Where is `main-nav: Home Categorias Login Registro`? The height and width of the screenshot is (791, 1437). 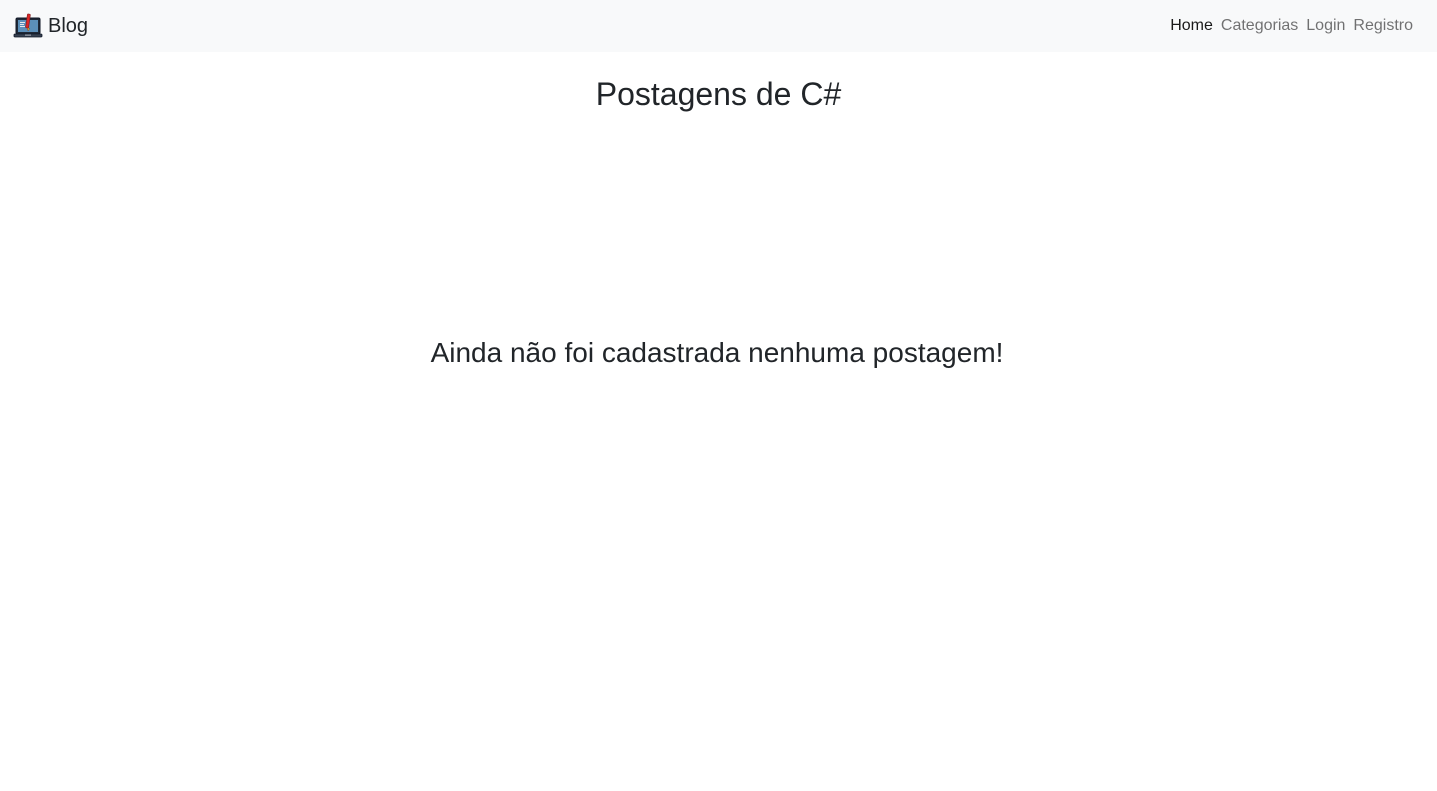
main-nav: Home Categorias Login Registro is located at coordinates (1287, 26).